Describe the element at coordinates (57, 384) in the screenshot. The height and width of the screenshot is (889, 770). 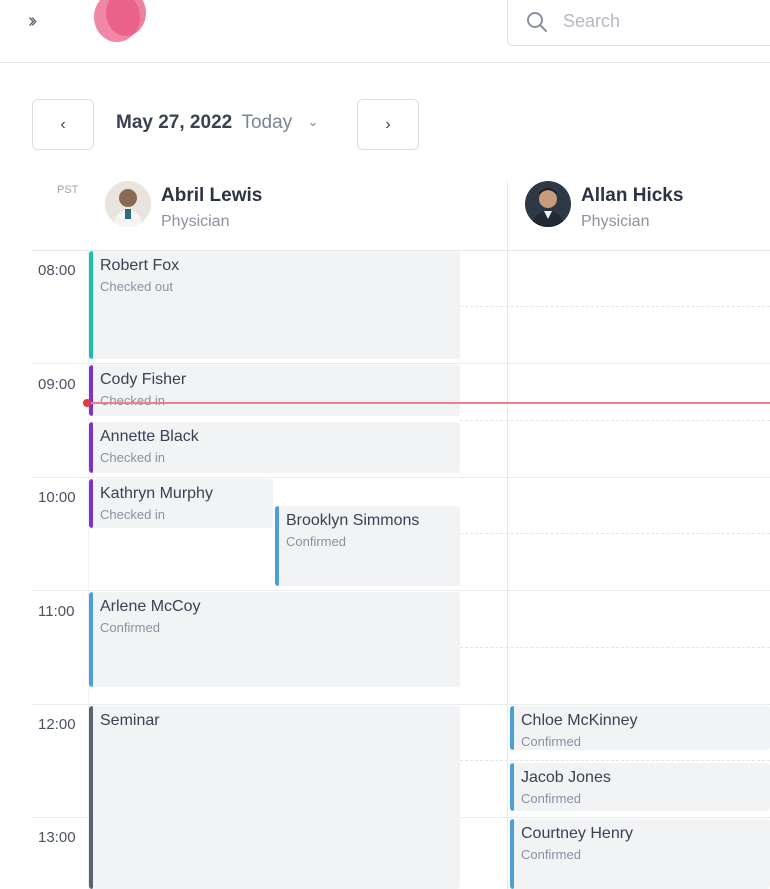
I see `time-label: 09:00` at that location.